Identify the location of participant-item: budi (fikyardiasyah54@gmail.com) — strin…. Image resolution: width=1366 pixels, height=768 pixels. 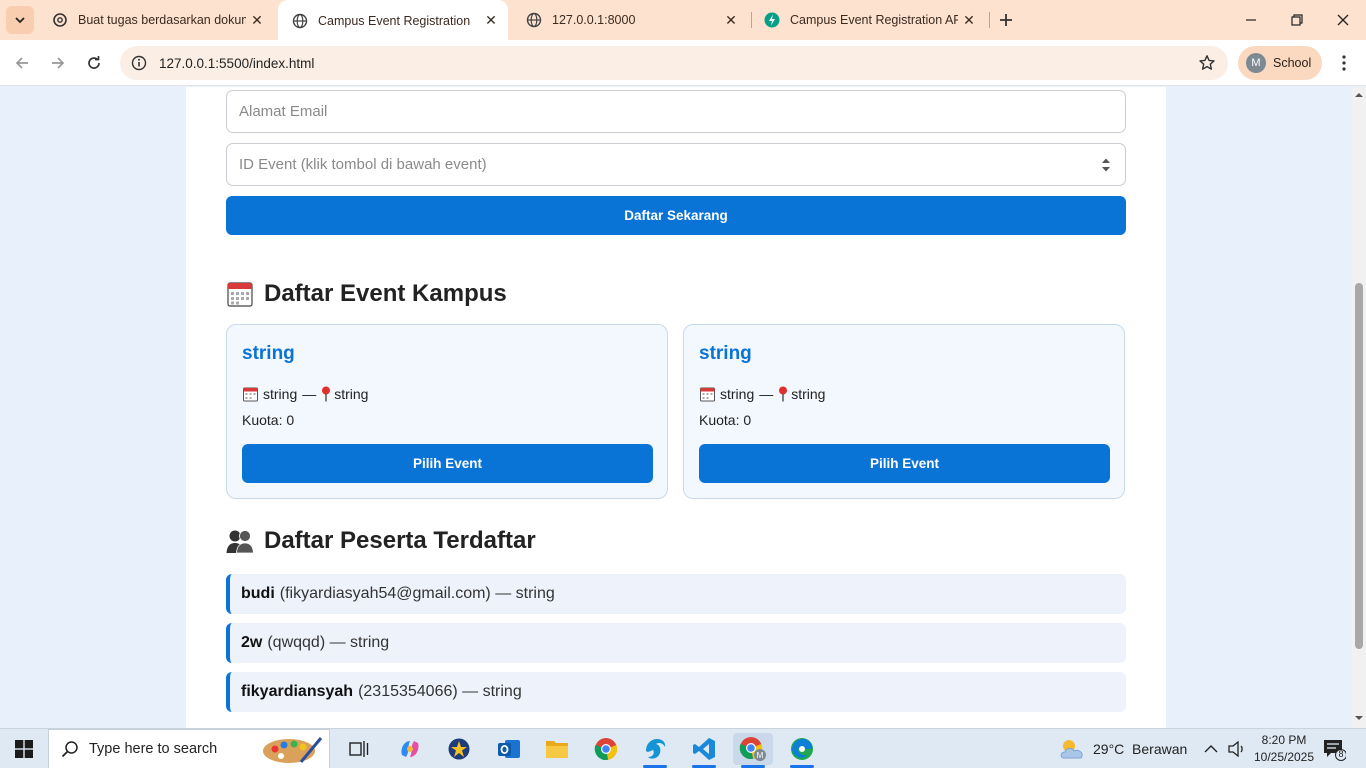
(676, 594).